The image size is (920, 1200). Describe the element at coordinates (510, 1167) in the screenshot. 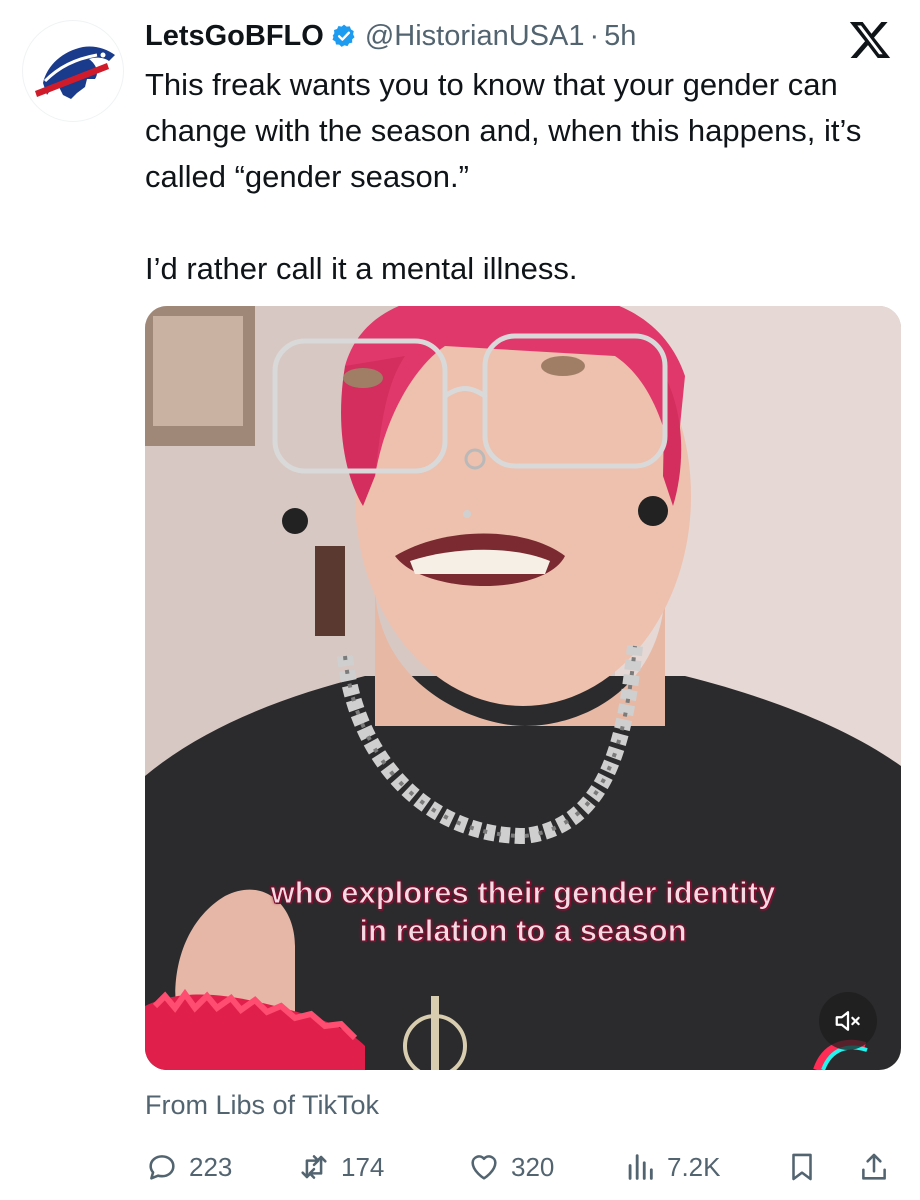

I see `like-button: 320` at that location.